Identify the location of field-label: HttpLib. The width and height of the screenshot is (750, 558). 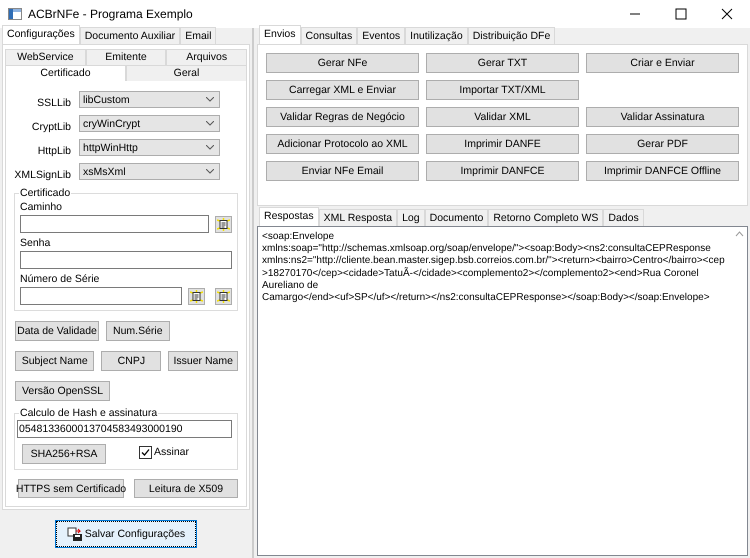
(54, 150).